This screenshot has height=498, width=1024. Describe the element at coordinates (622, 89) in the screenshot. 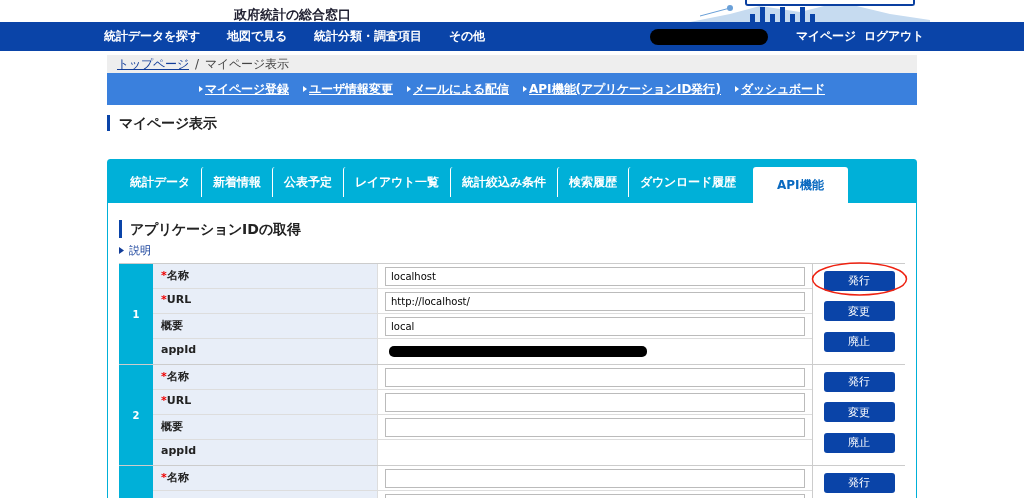

I see `menu-link: API機能(アプリケーションID発行)` at that location.